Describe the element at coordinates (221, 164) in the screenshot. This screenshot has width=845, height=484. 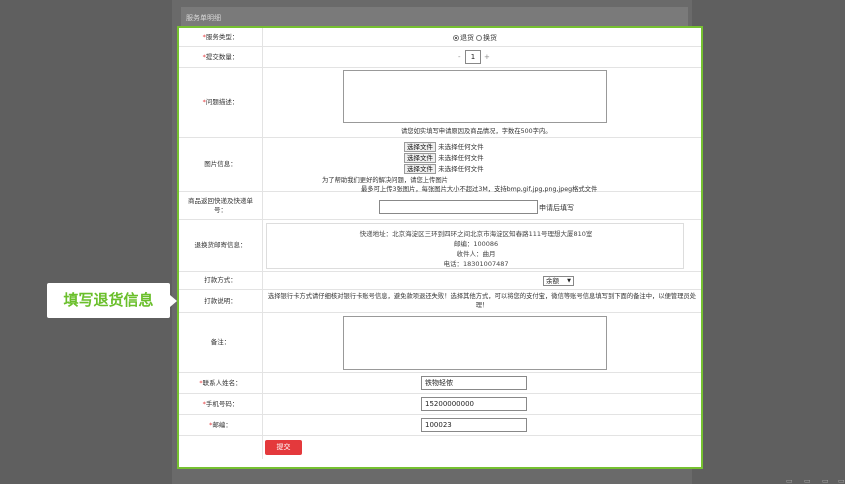
I see `images-label: 图片信息：` at that location.